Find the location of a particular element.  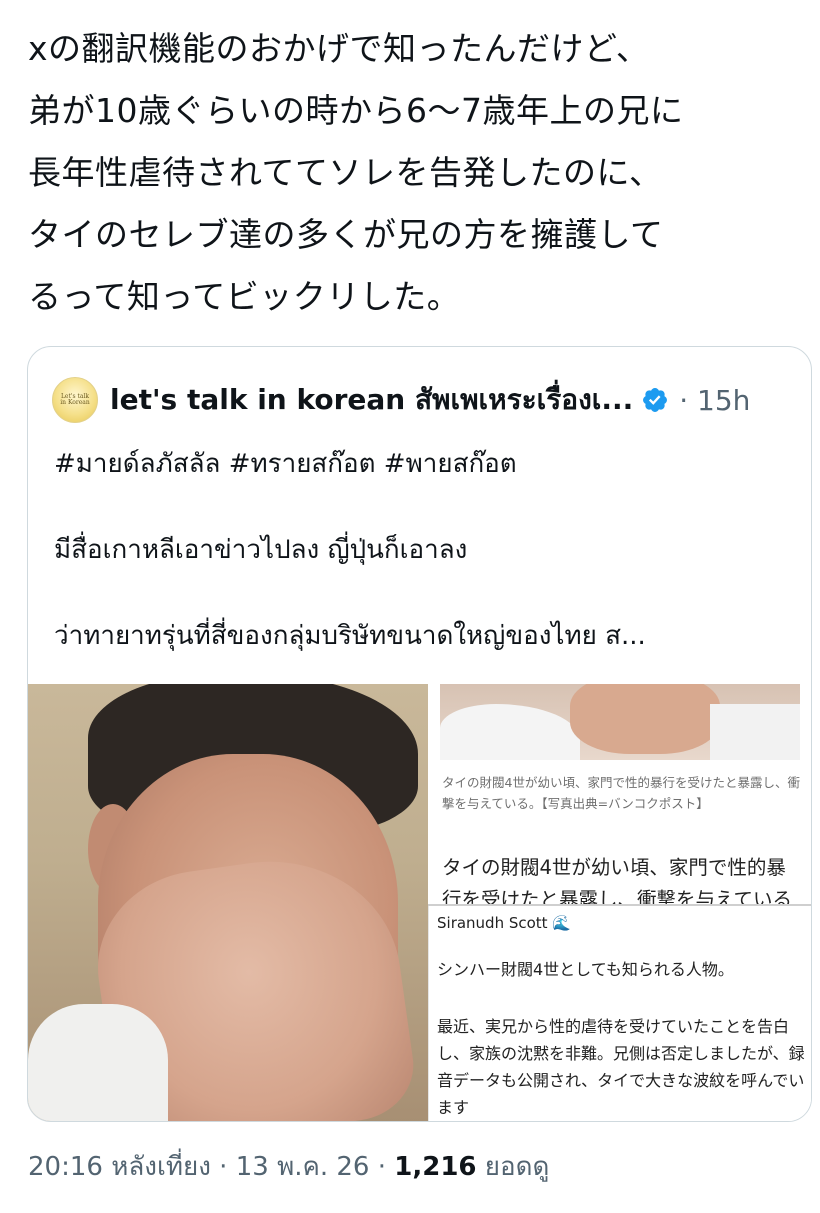

article-thumbnail is located at coordinates (620, 722).